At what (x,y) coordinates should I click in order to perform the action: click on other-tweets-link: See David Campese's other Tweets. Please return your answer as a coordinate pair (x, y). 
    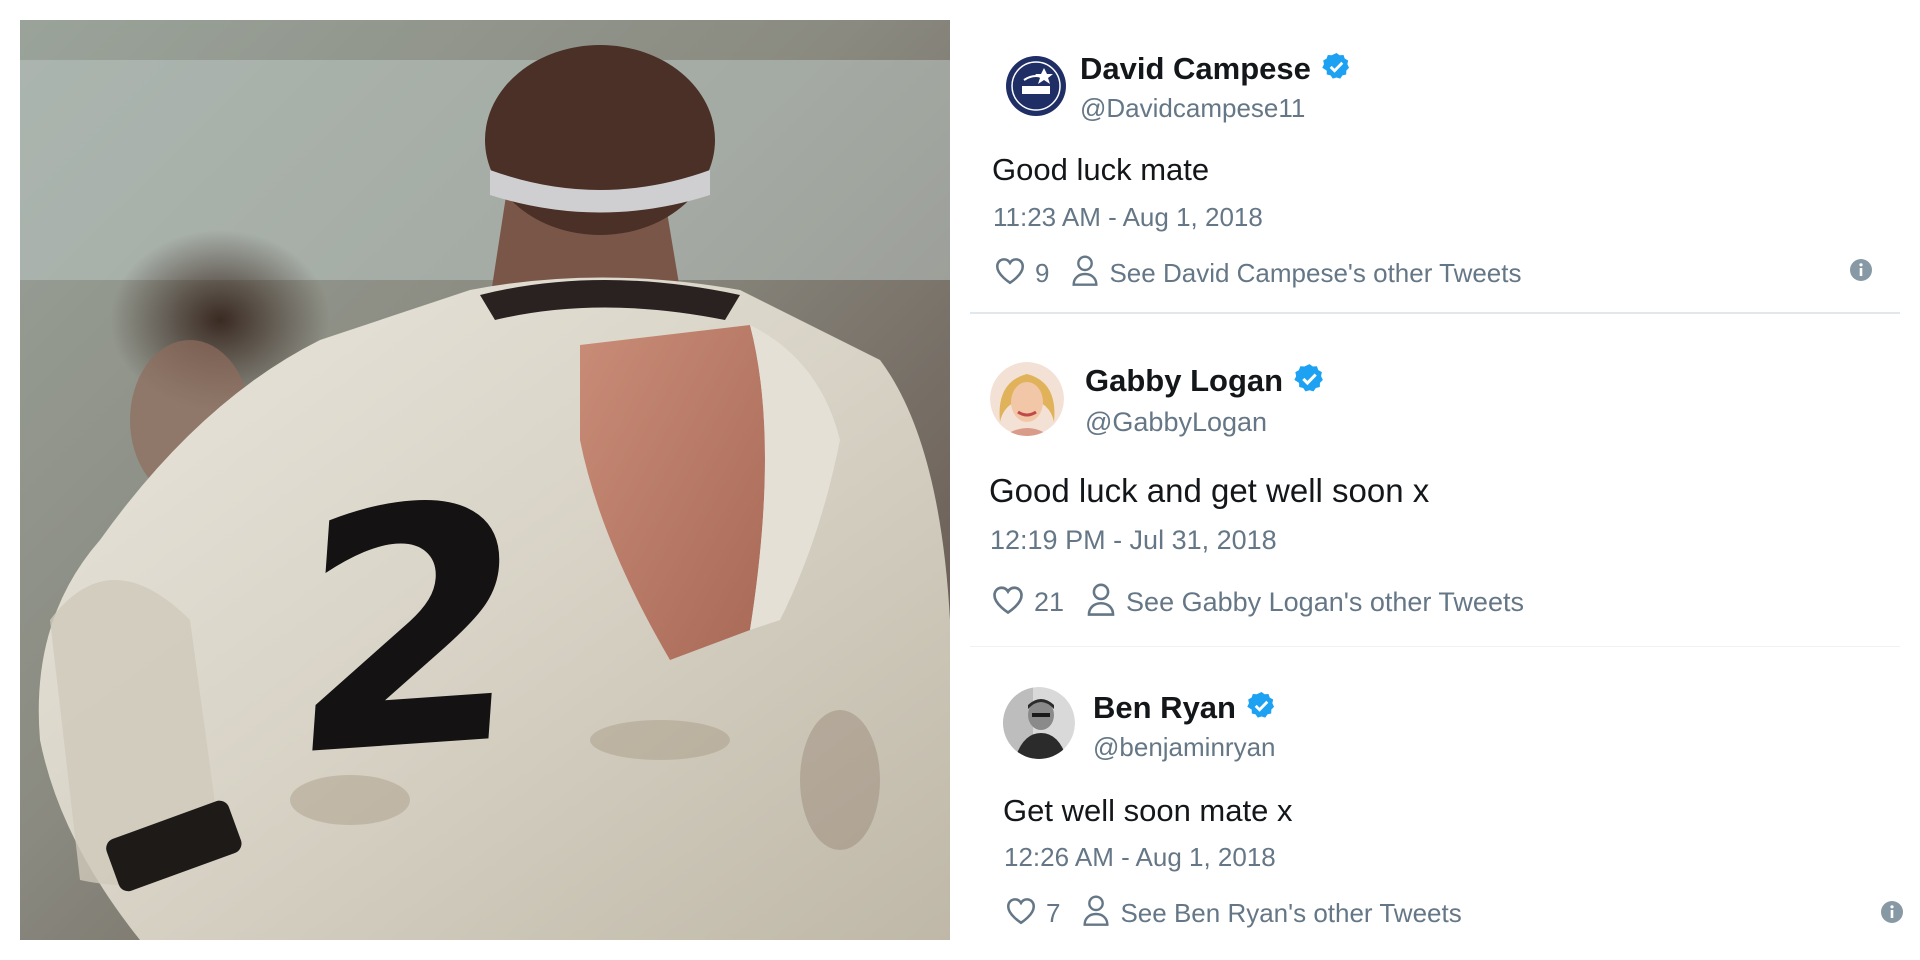
    Looking at the image, I should click on (1315, 273).